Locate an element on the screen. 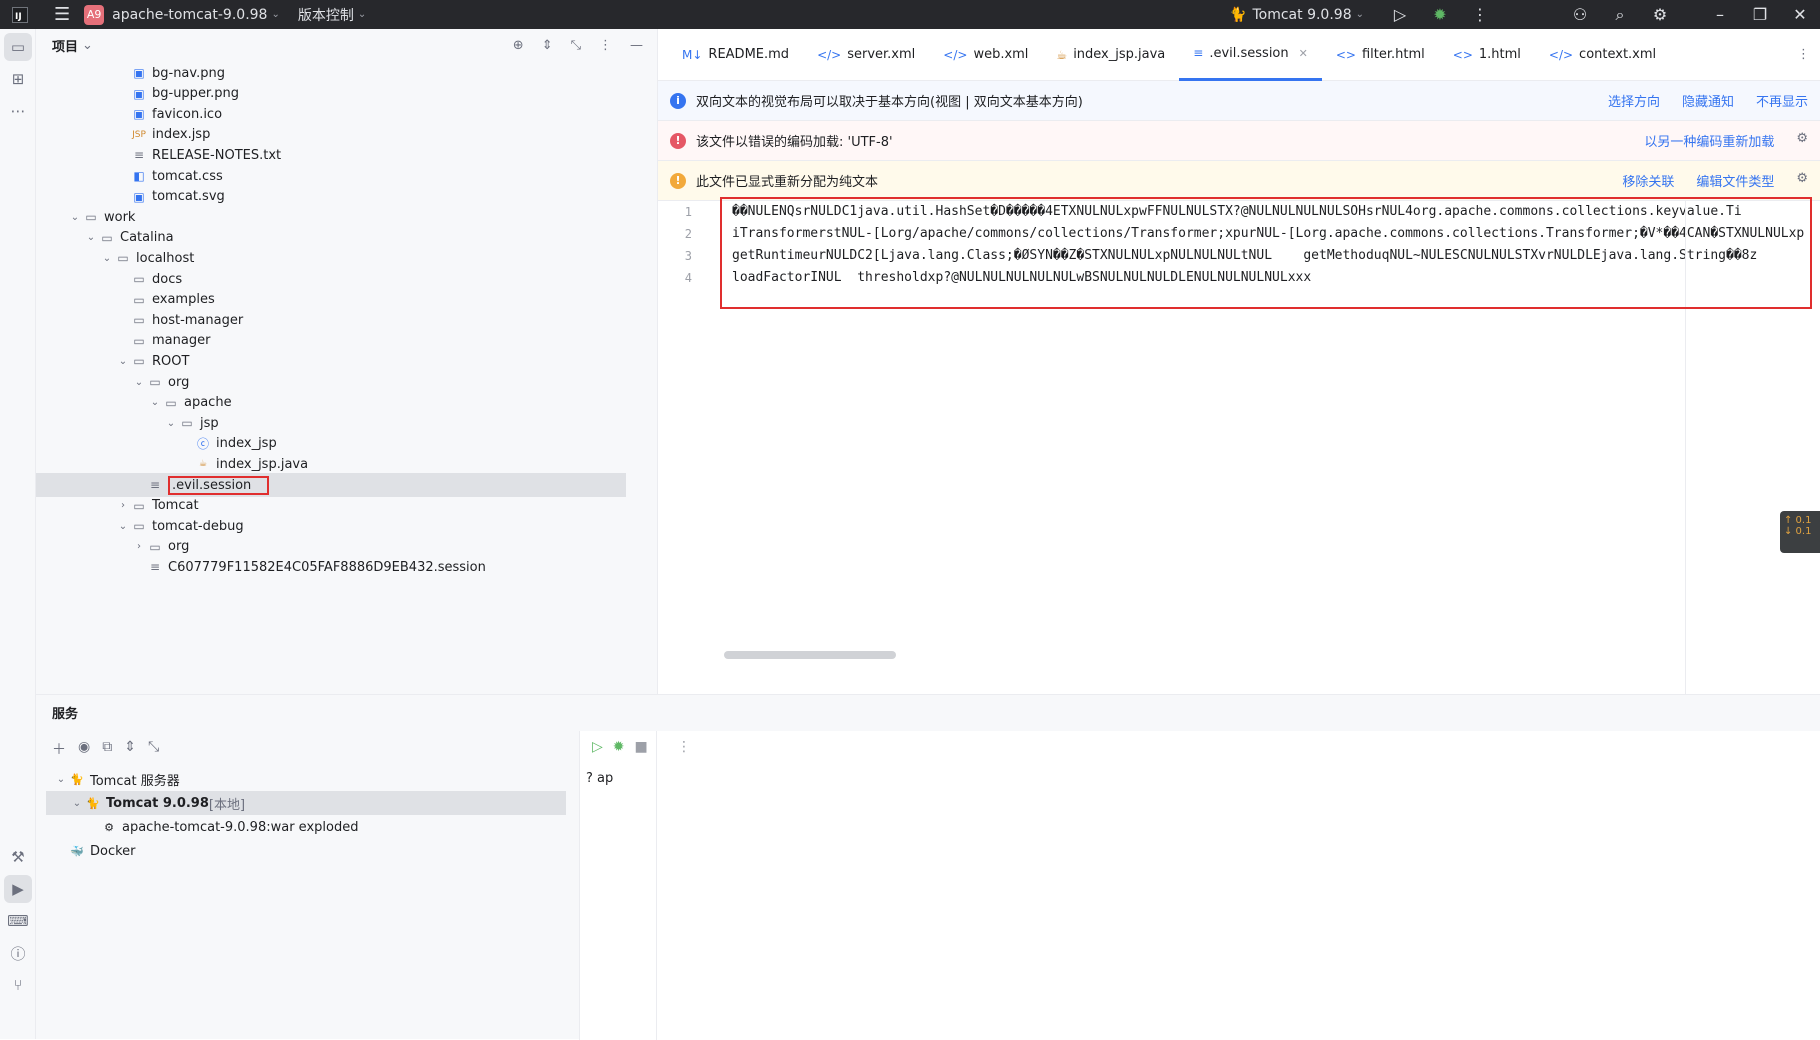 The image size is (1820, 1040). main-menu-icon: ☰ is located at coordinates (62, 14).